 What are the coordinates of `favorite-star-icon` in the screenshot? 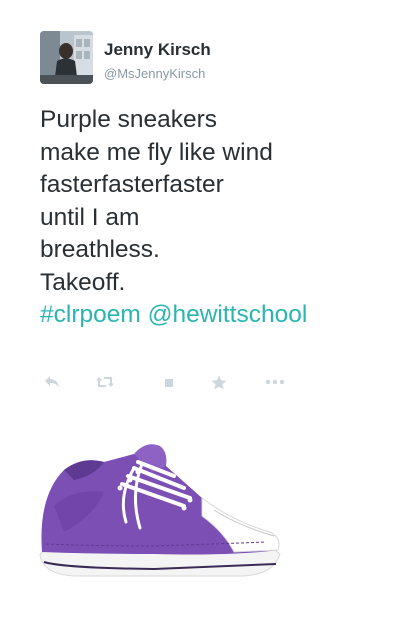 It's located at (219, 382).